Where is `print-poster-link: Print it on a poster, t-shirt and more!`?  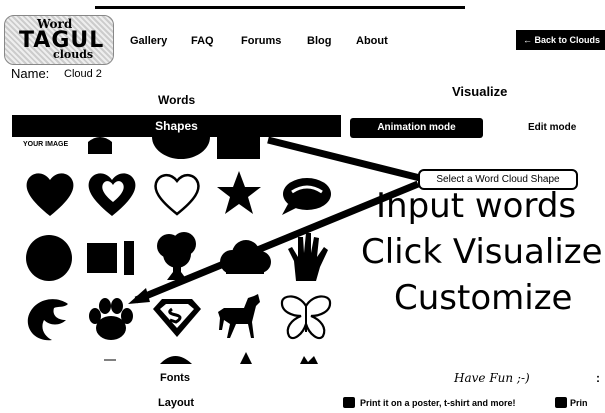
print-poster-link: Print it on a poster, t-shirt and more! is located at coordinates (438, 403).